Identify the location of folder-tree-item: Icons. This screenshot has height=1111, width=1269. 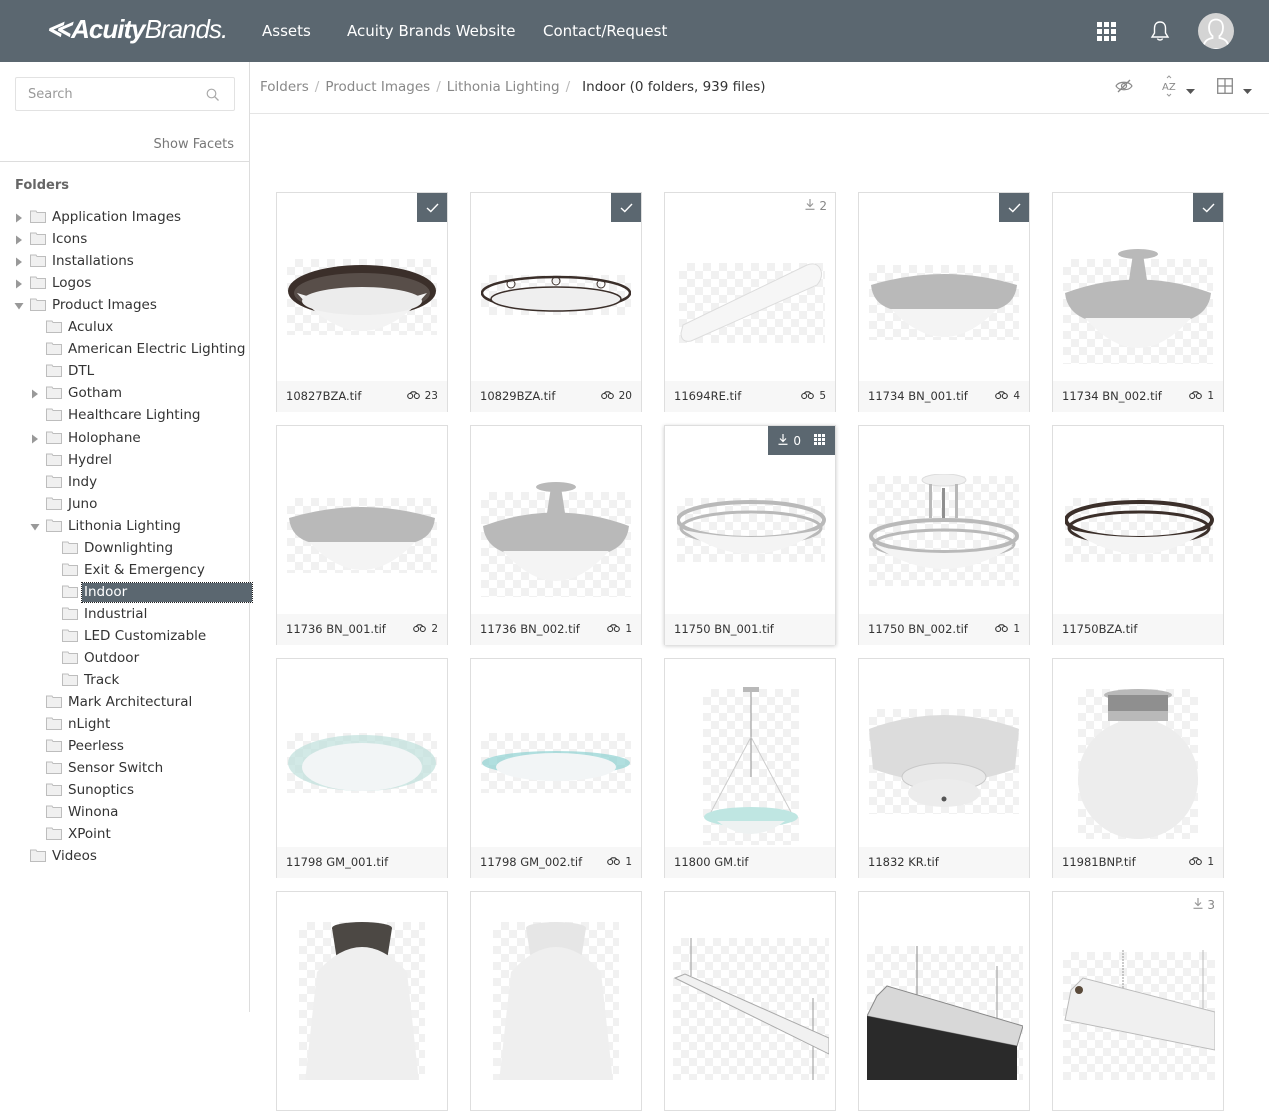
(124, 240).